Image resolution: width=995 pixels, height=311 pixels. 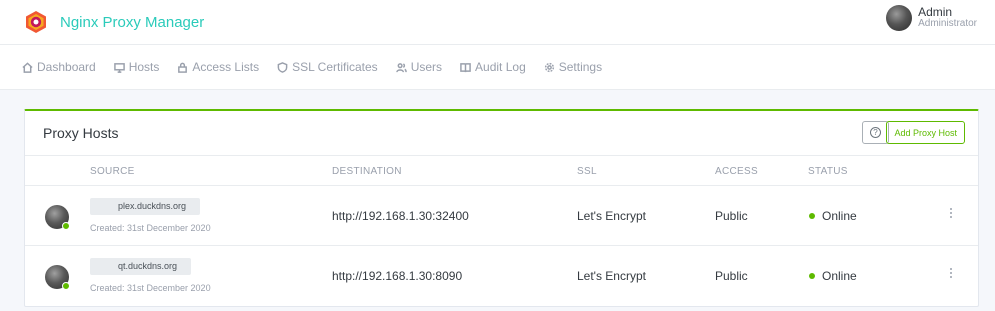 I want to click on nav-item-dashboard: Dashboard, so click(x=59, y=67).